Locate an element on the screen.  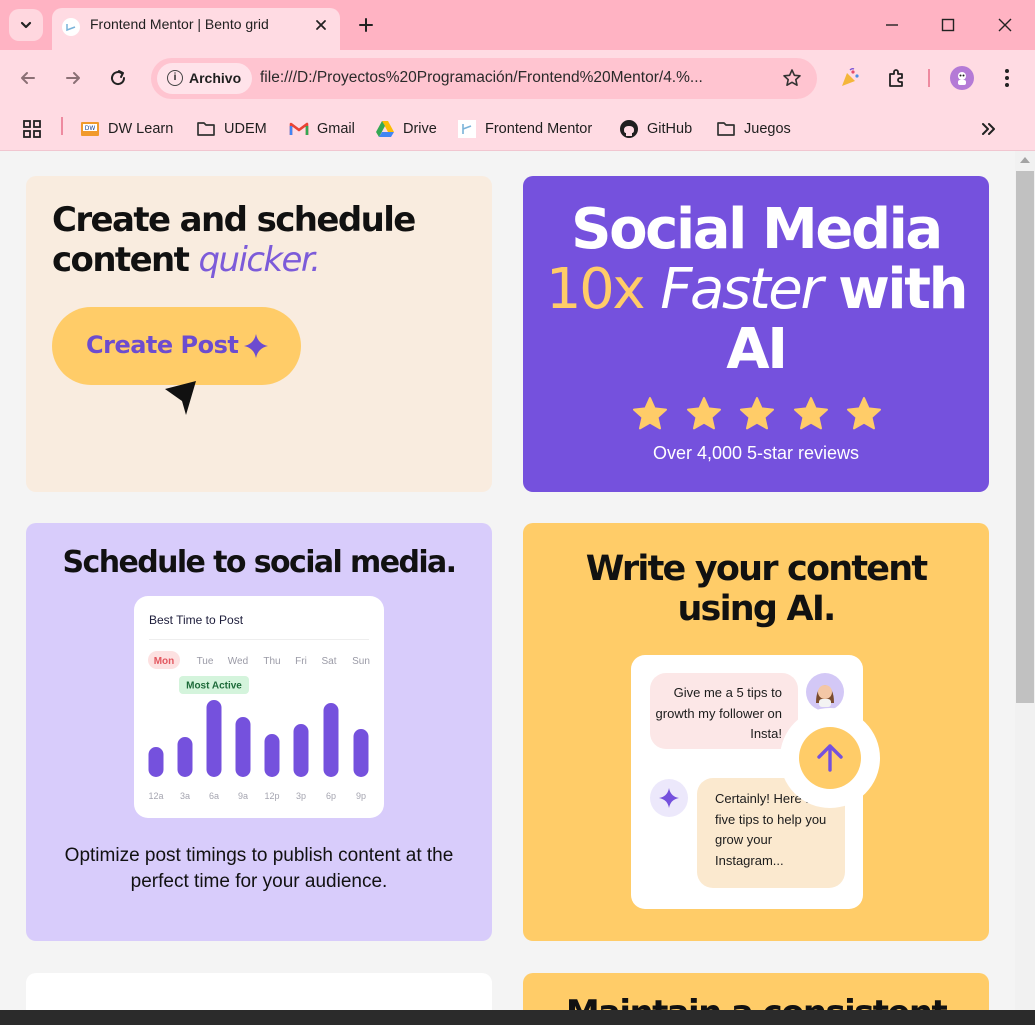
maximize-button is located at coordinates (948, 25).